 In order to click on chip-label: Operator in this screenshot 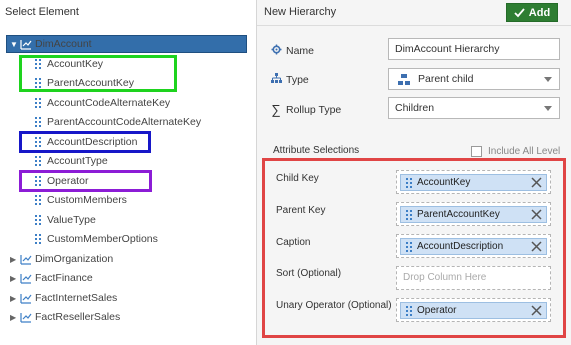, I will do `click(437, 310)`.